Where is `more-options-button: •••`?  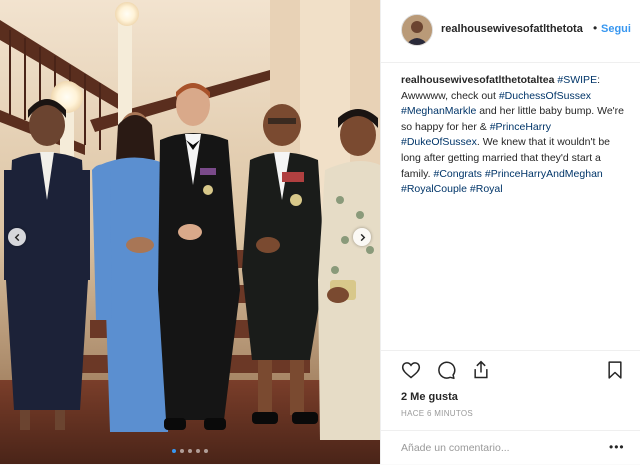
more-options-button: ••• is located at coordinates (617, 447).